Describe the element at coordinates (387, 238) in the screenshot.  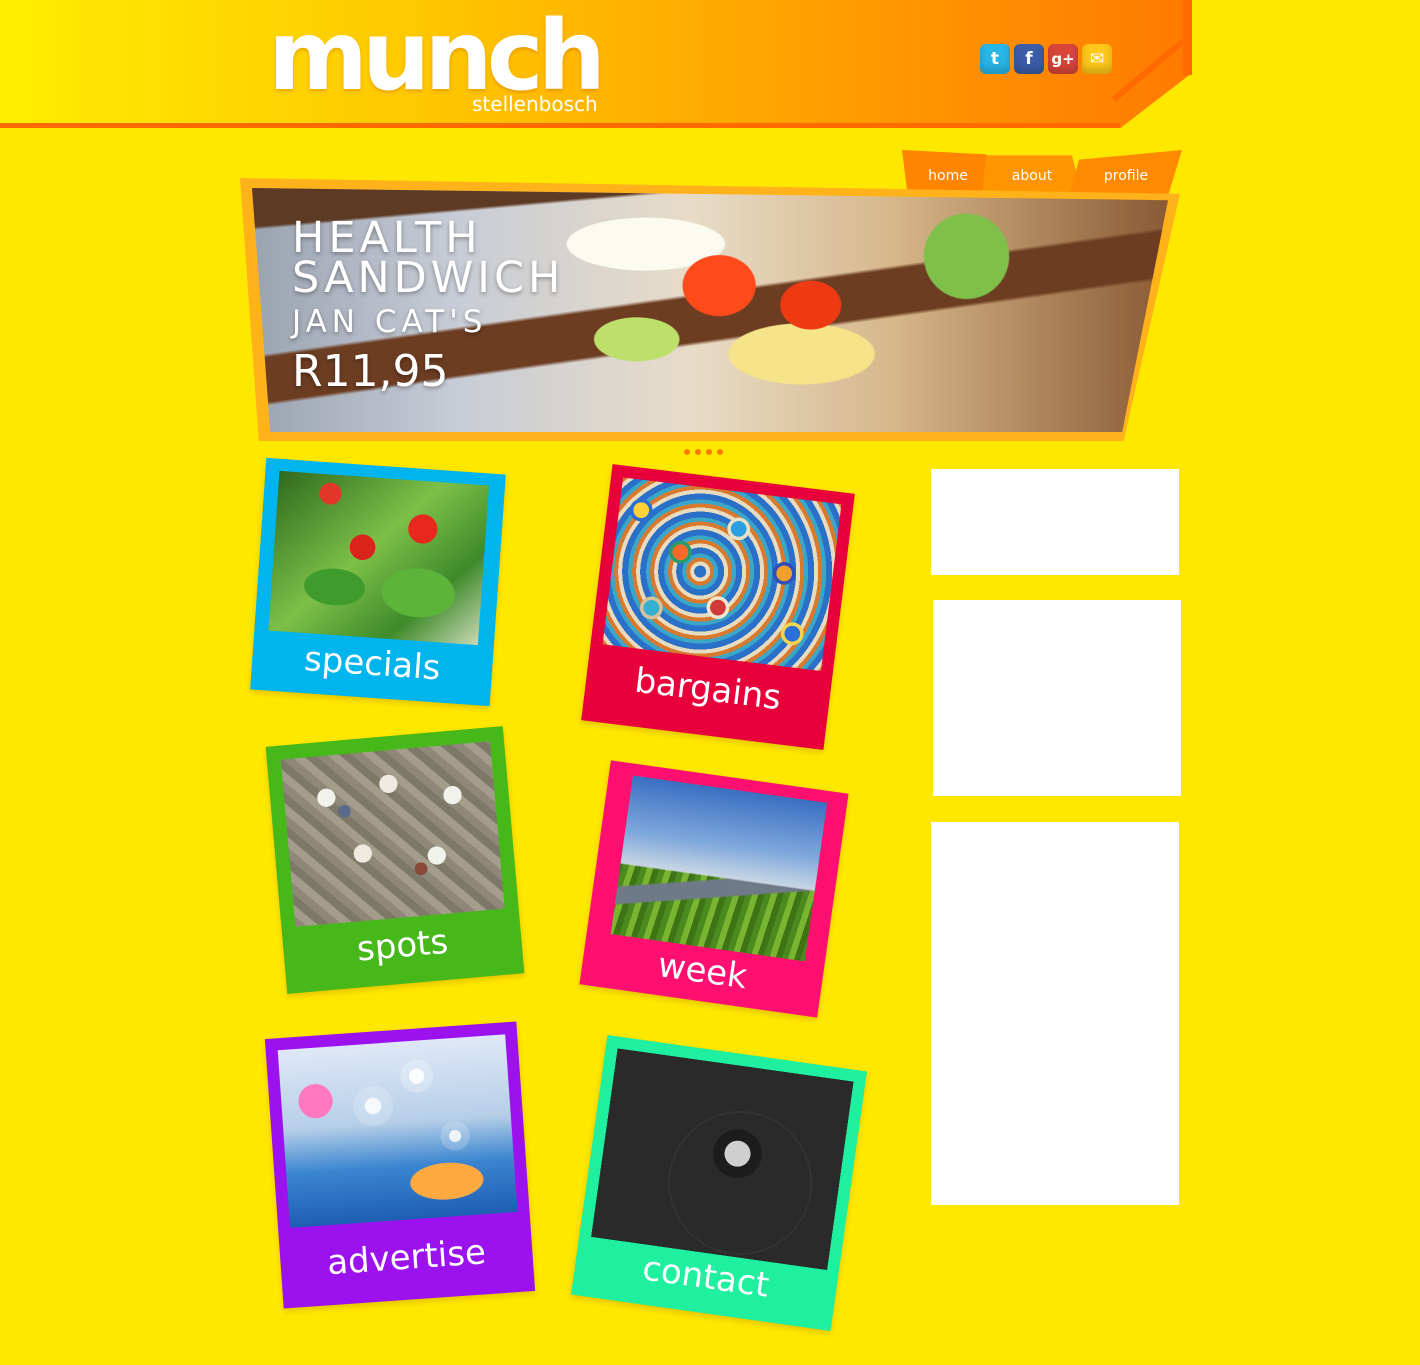
I see `hero-title-line1: HEALTH` at that location.